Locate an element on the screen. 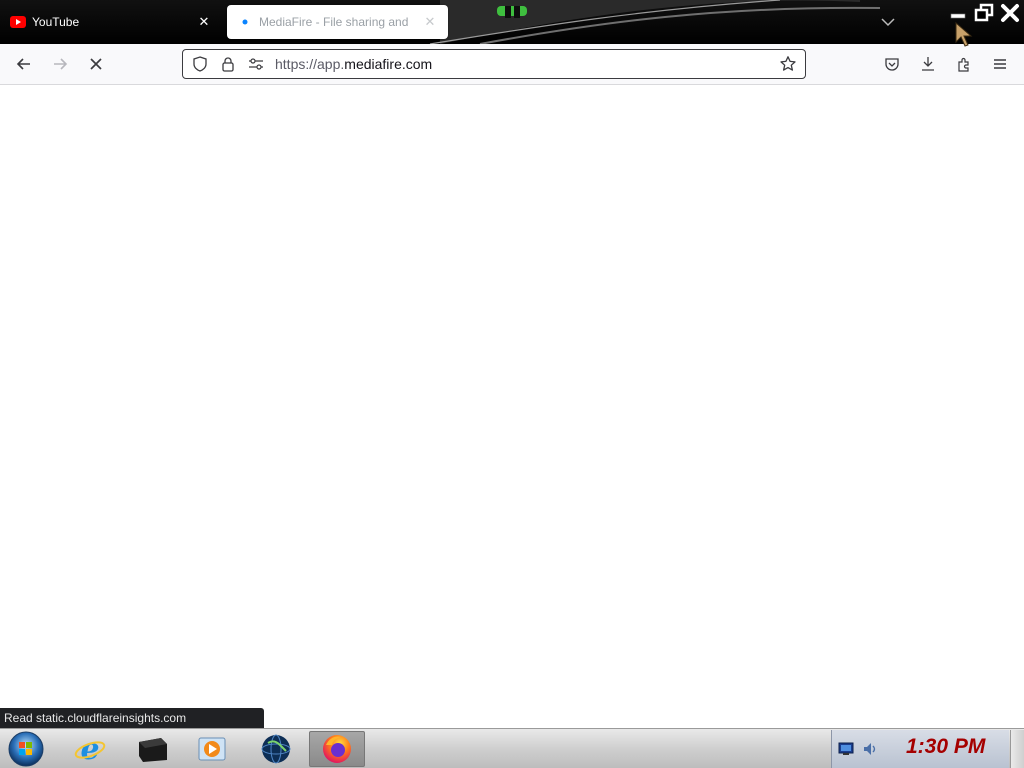 The width and height of the screenshot is (1024, 768). app-menu-button is located at coordinates (1000, 64).